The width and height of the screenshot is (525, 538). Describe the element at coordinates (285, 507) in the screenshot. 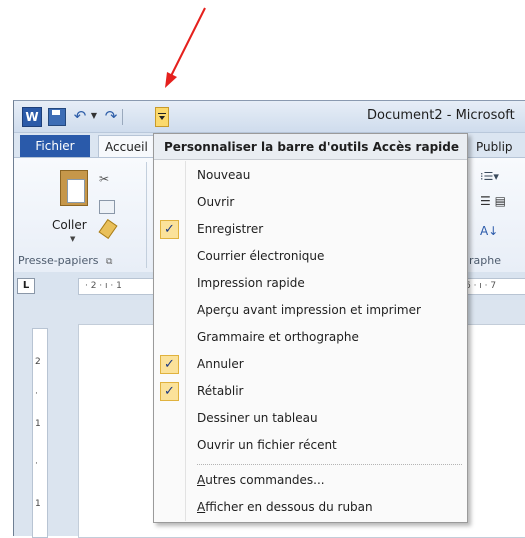

I see `menu-item-label: Afficher en dessous du ruban` at that location.